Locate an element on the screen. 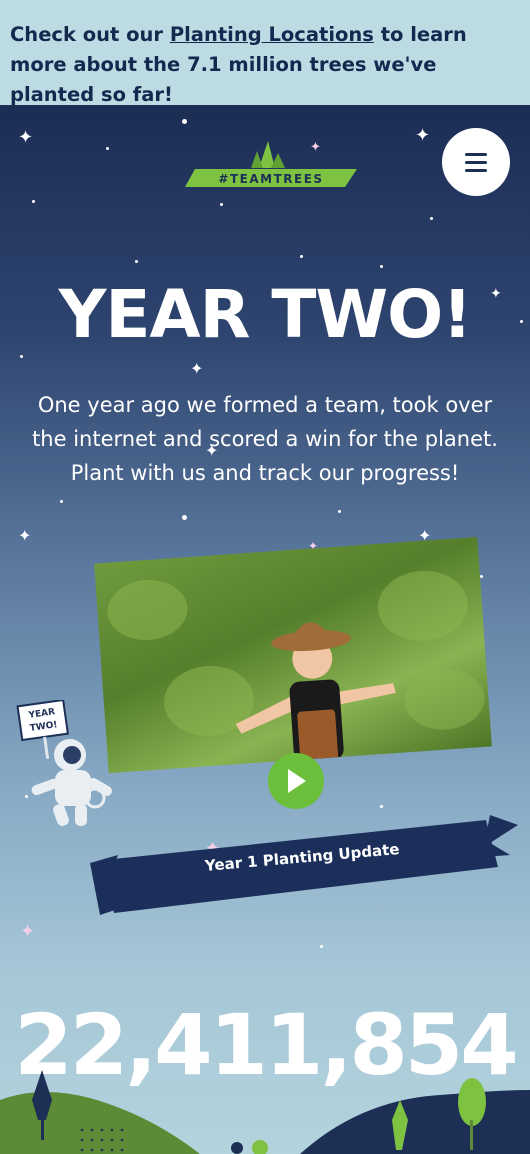 The height and width of the screenshot is (1154, 530). person-illustration is located at coordinates (315, 696).